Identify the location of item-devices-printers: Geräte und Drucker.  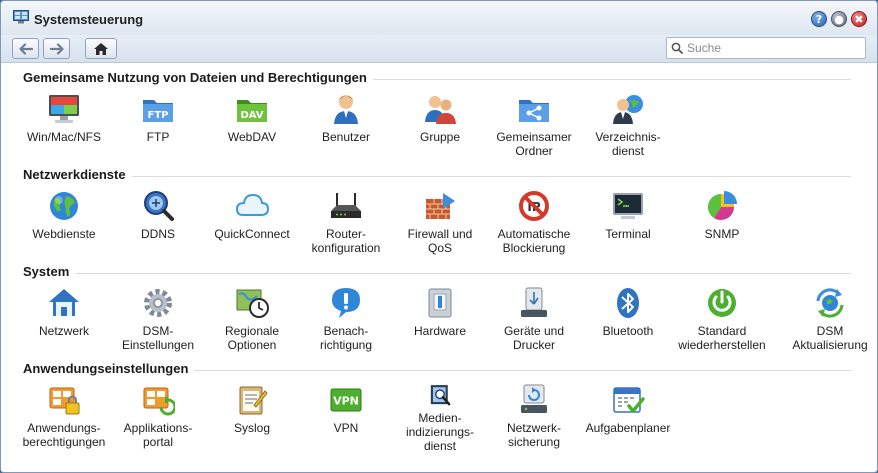
(534, 321).